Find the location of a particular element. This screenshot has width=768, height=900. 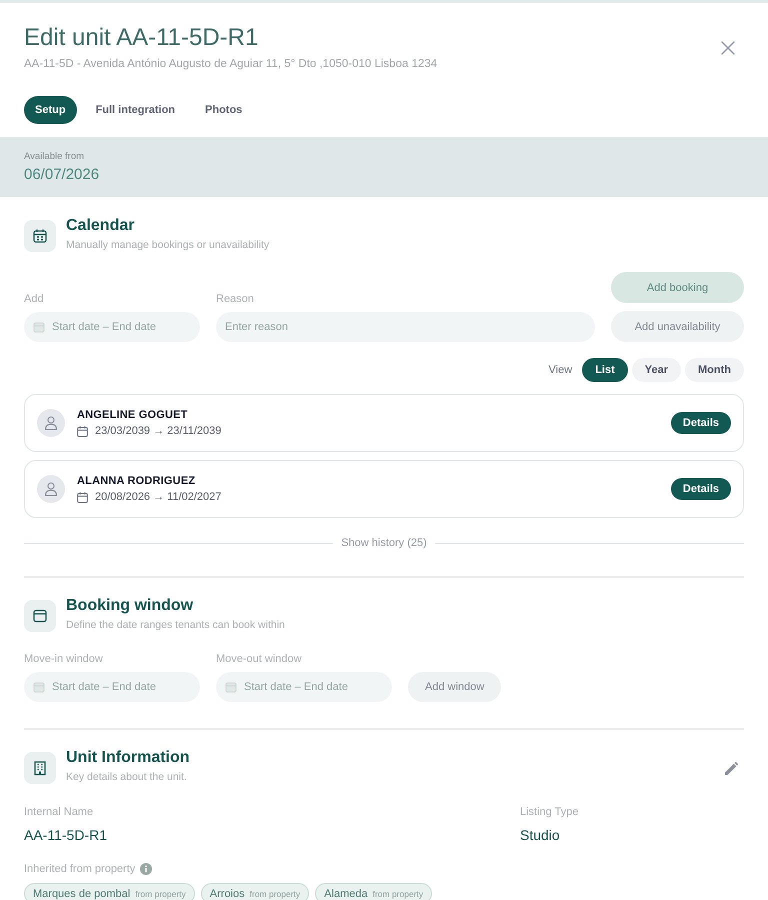

booking-dates: 20/08/2026 → 11/02/2027 is located at coordinates (158, 497).